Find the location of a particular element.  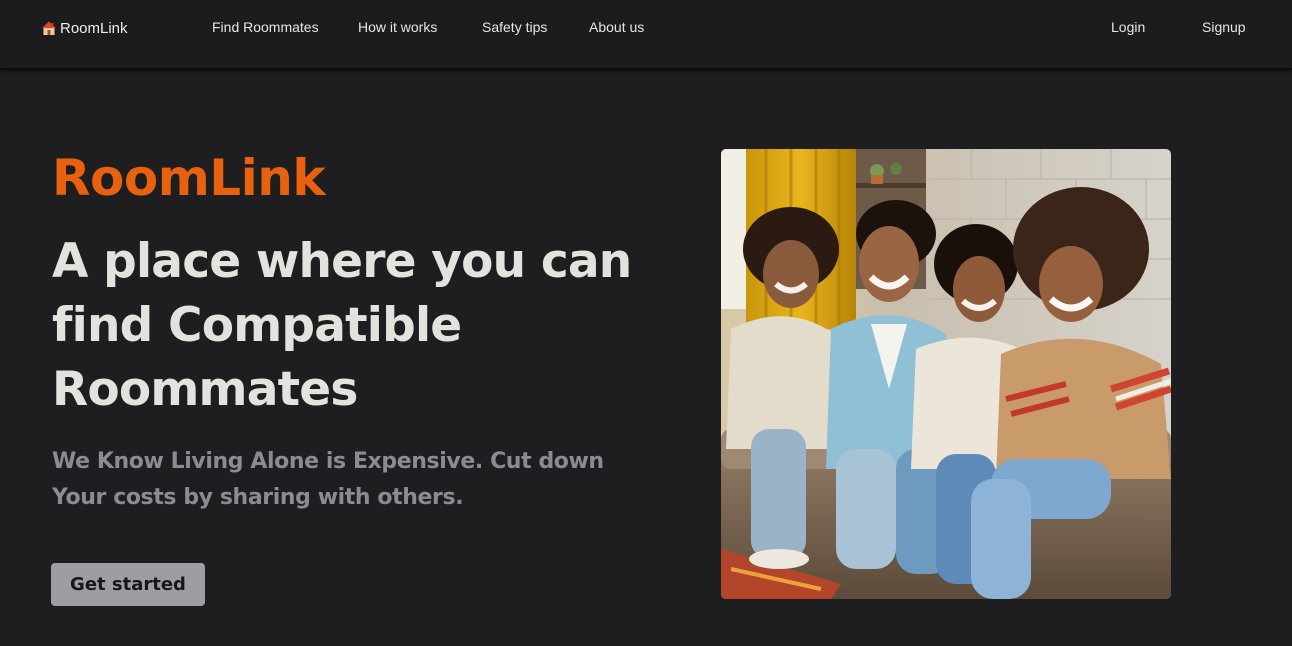

house-icon is located at coordinates (49, 28).